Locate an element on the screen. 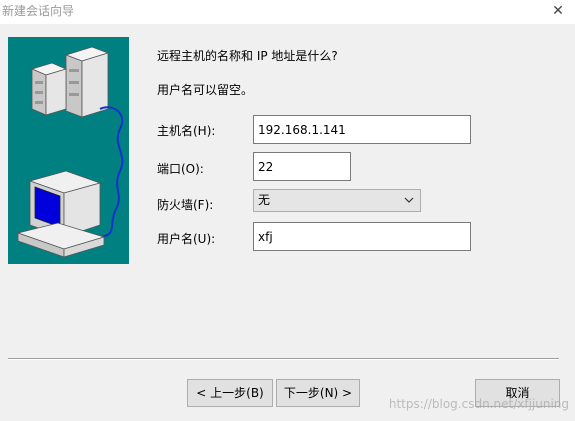 This screenshot has height=421, width=575. title-bar: 新建会话向导 ✕ is located at coordinates (287, 12).